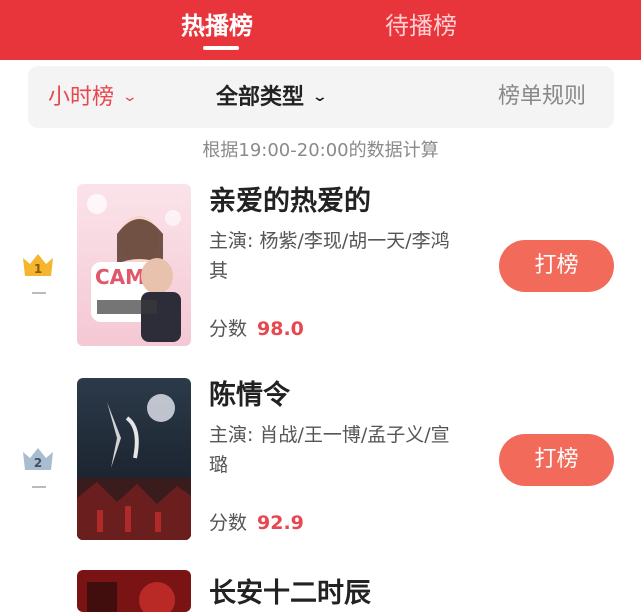  What do you see at coordinates (38, 269) in the screenshot?
I see `rank-number: 1` at bounding box center [38, 269].